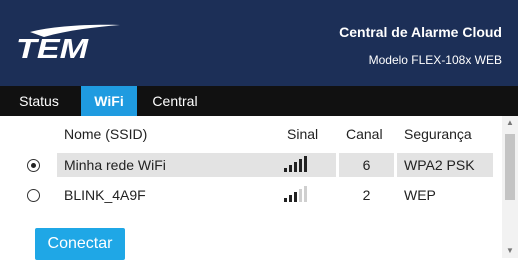 The image size is (518, 260). I want to click on column-header-security: Segurança, so click(438, 134).